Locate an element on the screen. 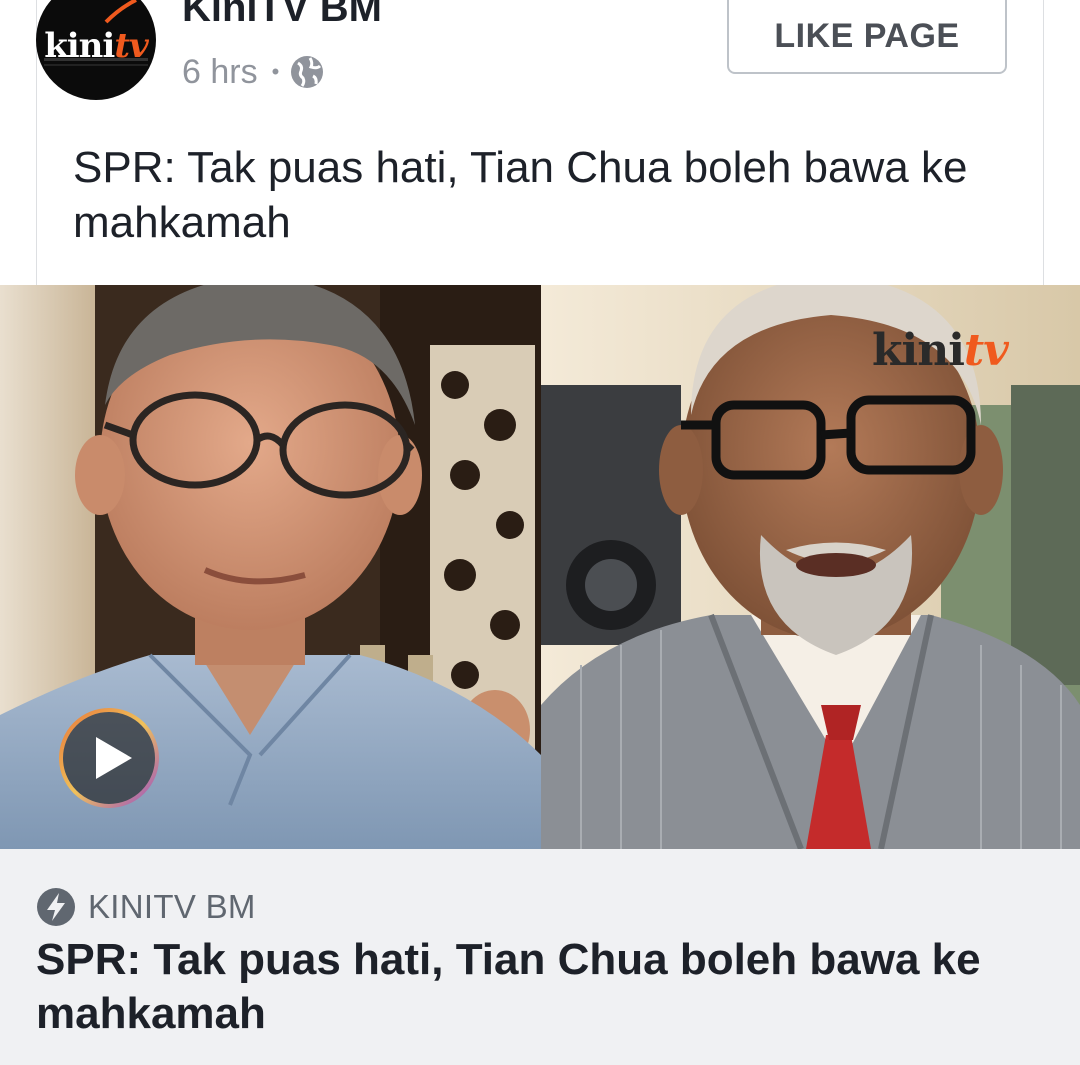 The width and height of the screenshot is (1080, 1065). page-name-link: KiniTV BM is located at coordinates (282, 15).